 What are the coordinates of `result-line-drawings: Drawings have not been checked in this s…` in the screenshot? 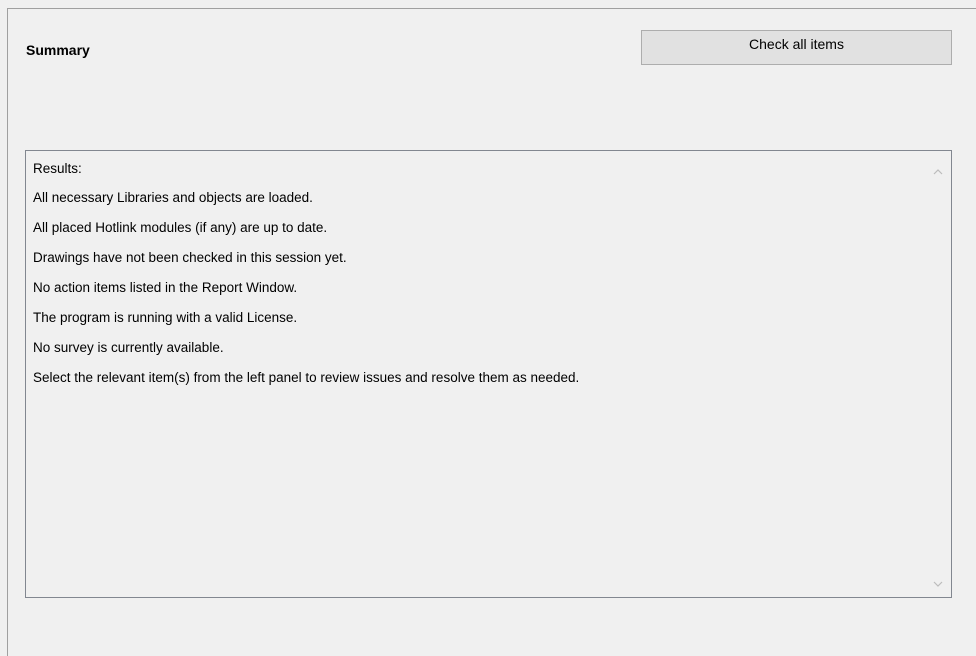 It's located at (190, 257).